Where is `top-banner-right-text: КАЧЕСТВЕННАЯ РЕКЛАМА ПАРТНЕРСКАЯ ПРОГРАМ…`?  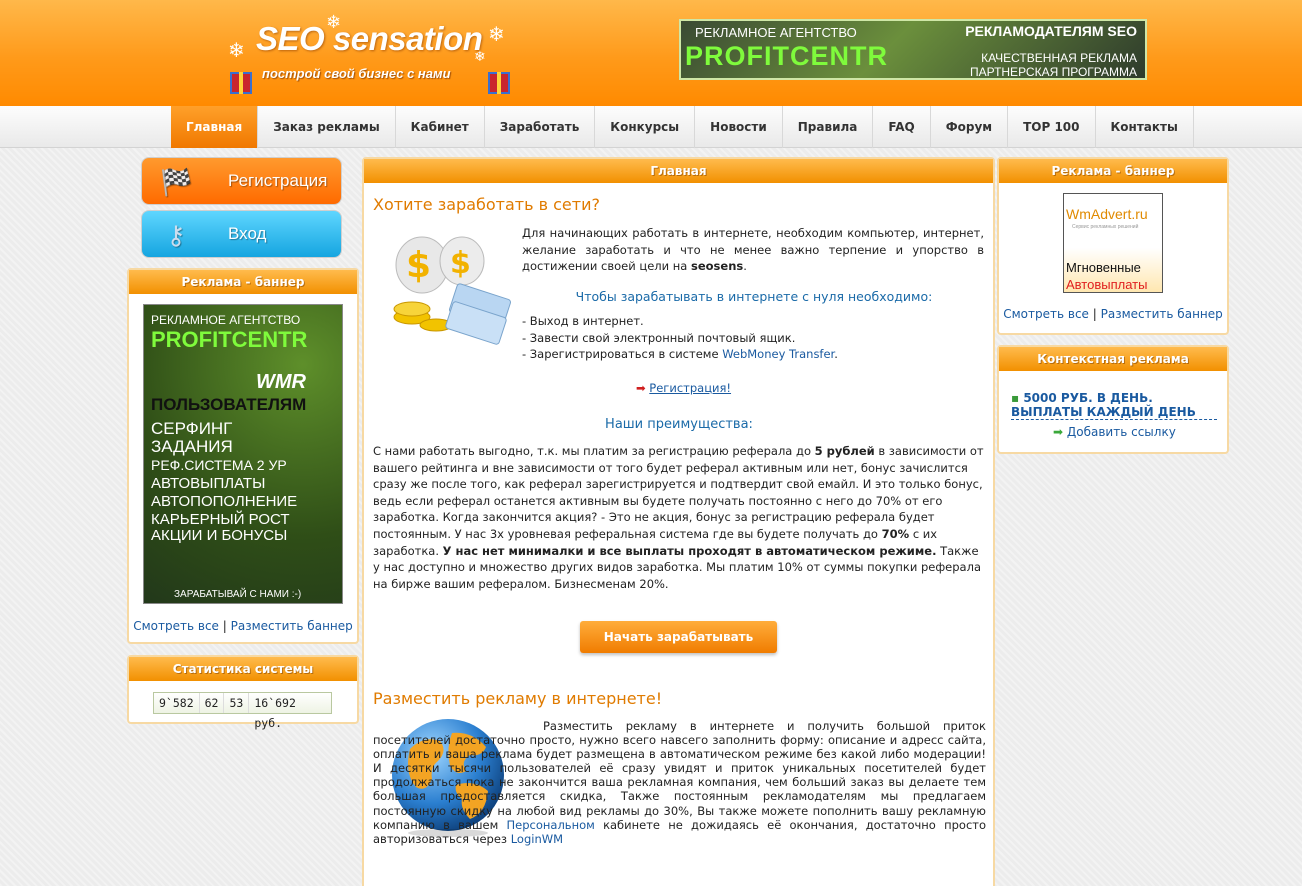 top-banner-right-text: КАЧЕСТВЕННАЯ РЕКЛАМА ПАРТНЕРСКАЯ ПРОГРАМ… is located at coordinates (1053, 65).